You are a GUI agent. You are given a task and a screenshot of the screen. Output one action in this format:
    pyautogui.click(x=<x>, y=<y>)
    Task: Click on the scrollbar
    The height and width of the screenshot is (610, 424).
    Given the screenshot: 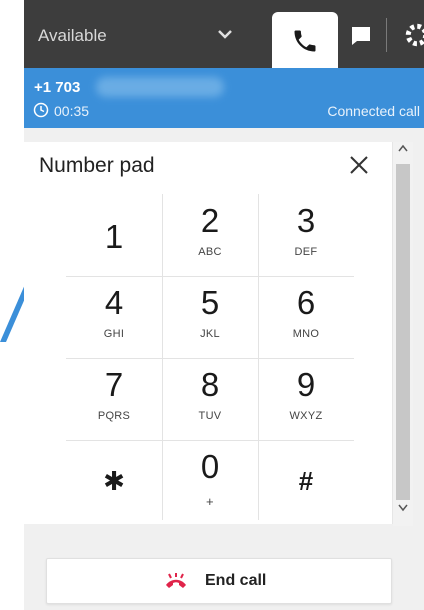 What is the action you would take?
    pyautogui.click(x=403, y=334)
    